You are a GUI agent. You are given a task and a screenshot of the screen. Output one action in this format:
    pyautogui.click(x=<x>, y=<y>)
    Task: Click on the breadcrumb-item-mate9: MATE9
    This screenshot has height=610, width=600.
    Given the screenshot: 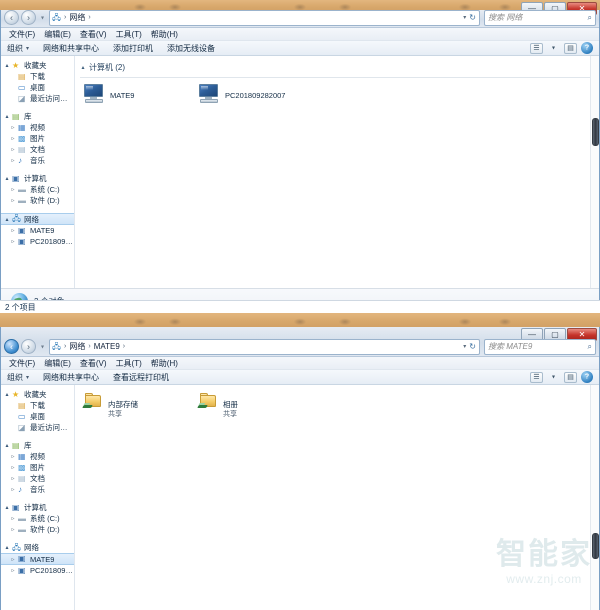 What is the action you would take?
    pyautogui.click(x=107, y=346)
    